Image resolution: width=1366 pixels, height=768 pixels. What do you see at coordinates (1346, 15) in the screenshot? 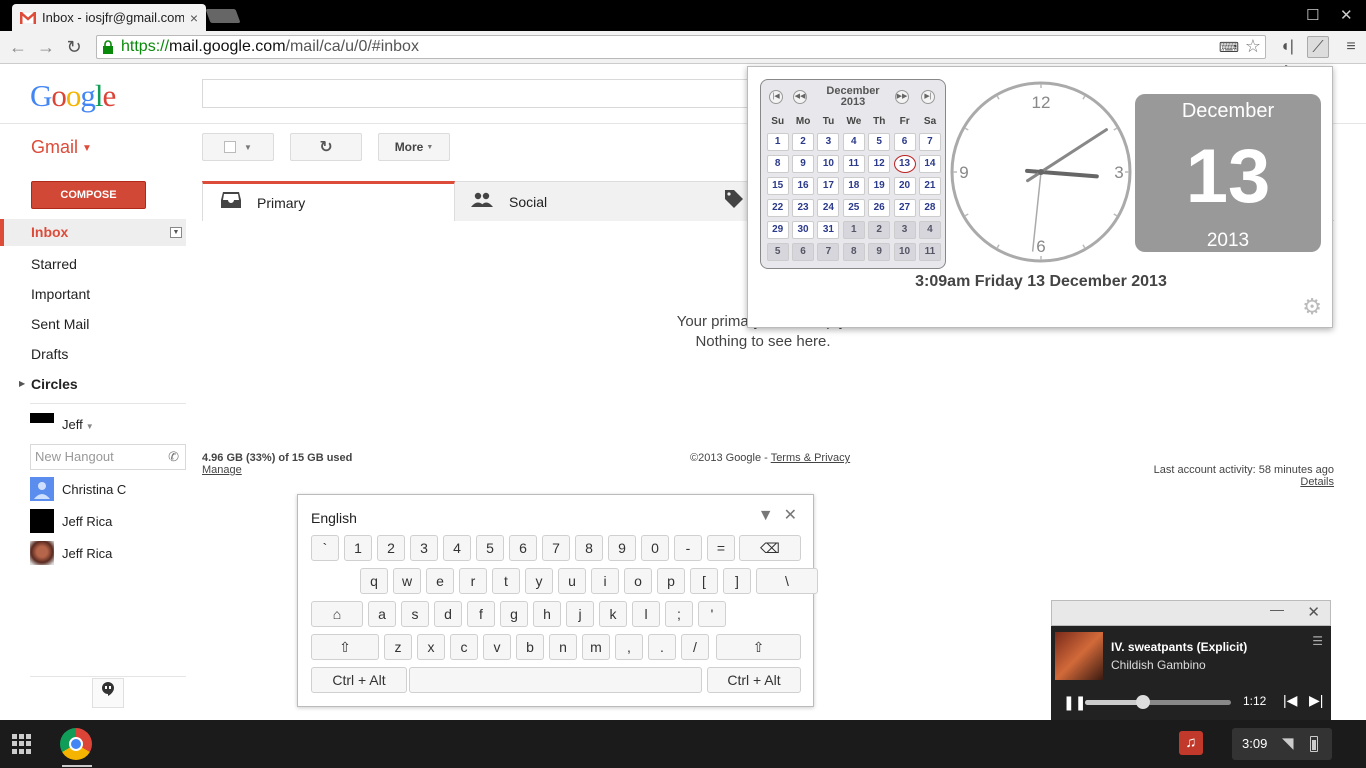
I see `close-window-icon: ✕` at bounding box center [1346, 15].